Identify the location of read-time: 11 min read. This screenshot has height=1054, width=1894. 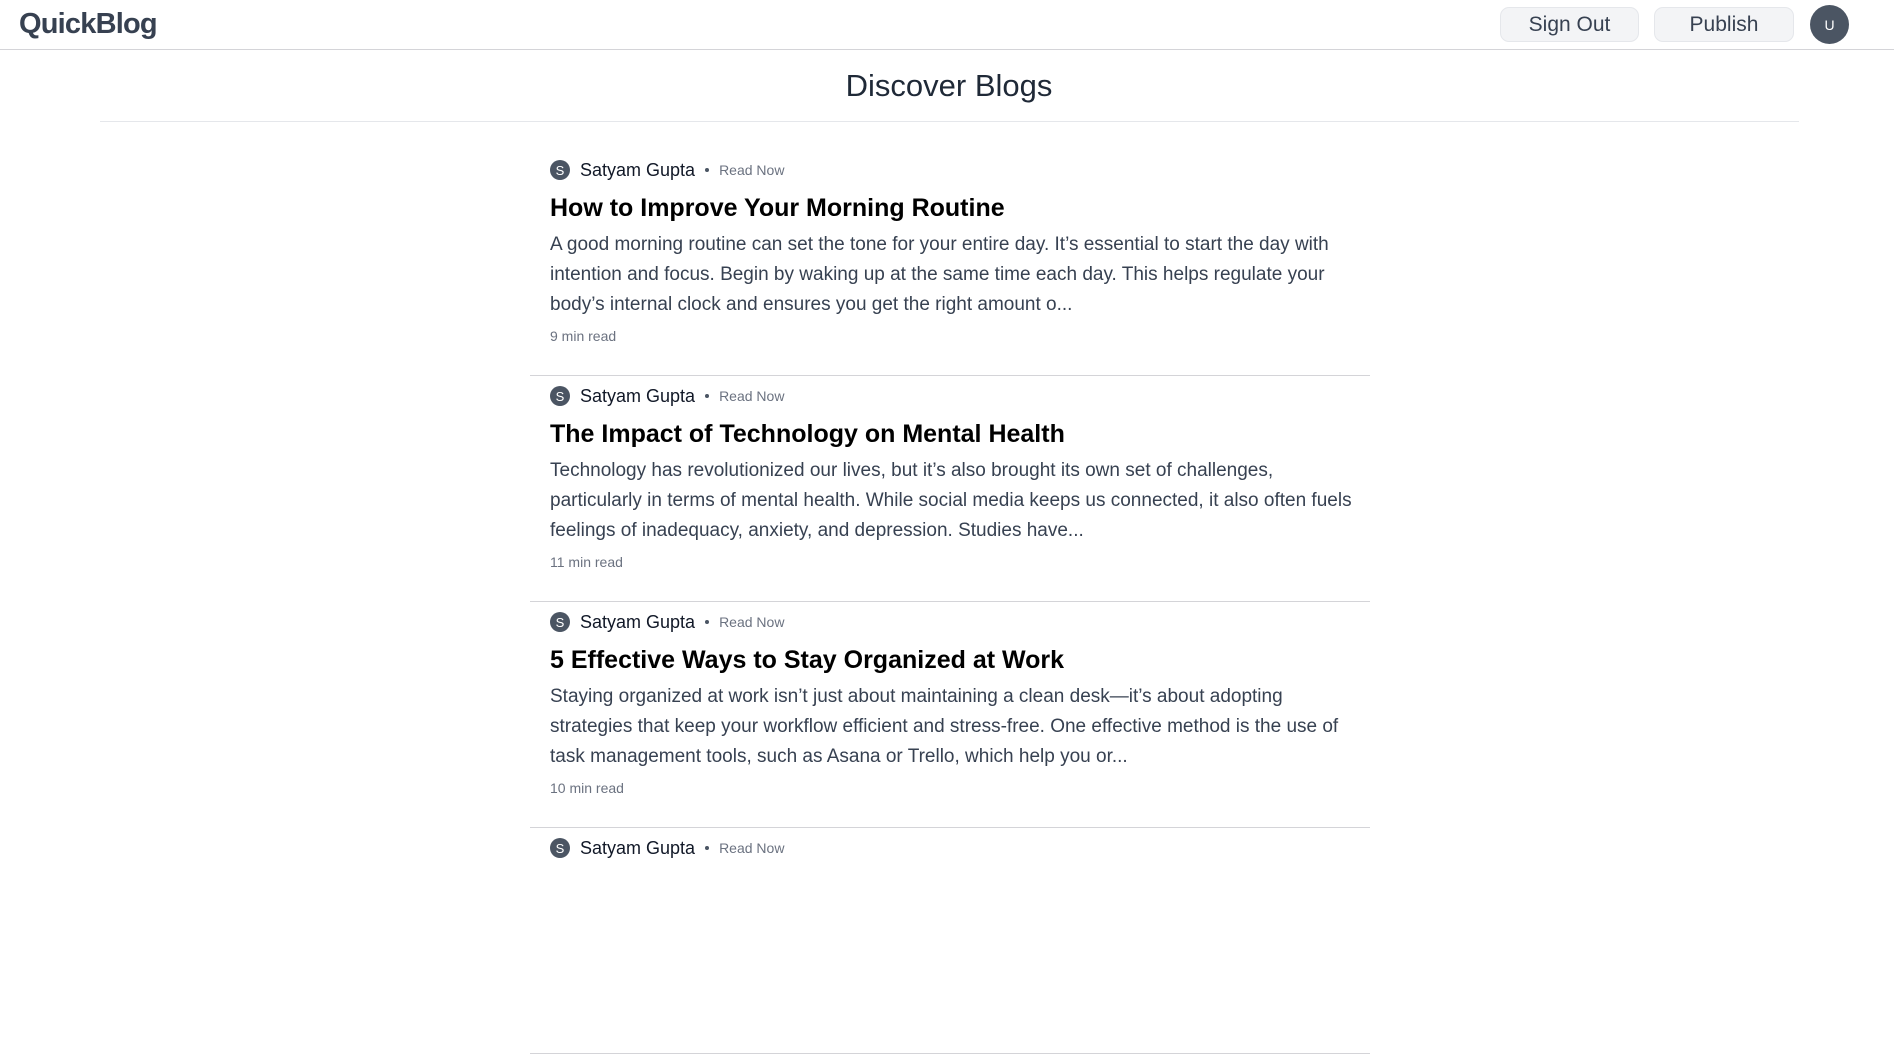
(586, 562).